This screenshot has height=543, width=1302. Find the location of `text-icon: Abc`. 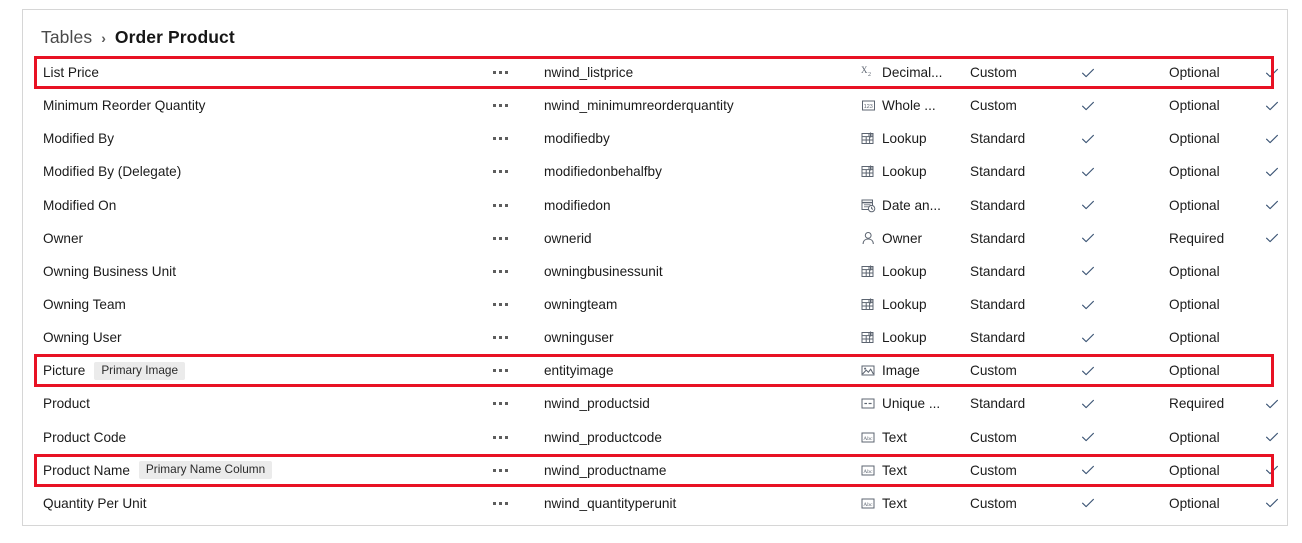

text-icon: Abc is located at coordinates (868, 437).